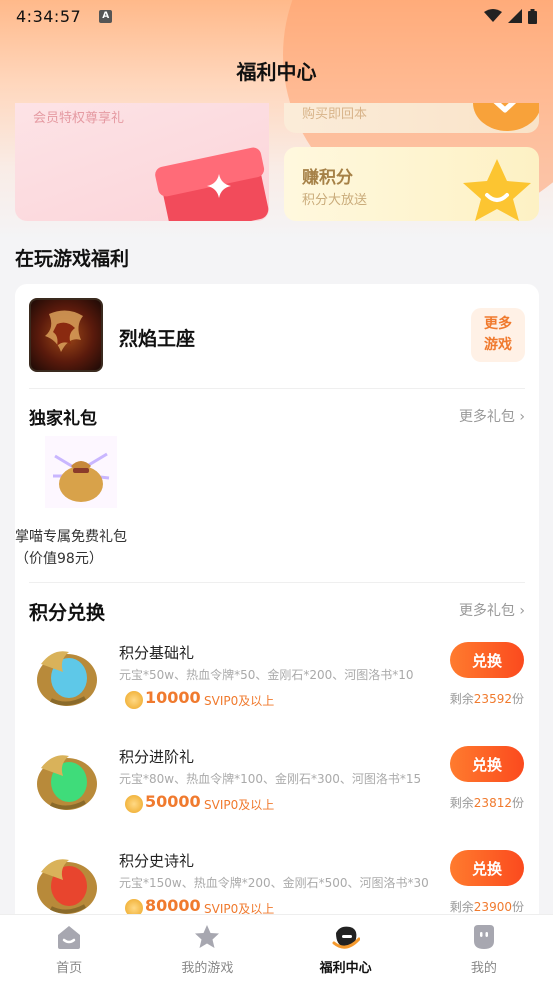 The image size is (553, 984). I want to click on smile-star-icon, so click(497, 190).